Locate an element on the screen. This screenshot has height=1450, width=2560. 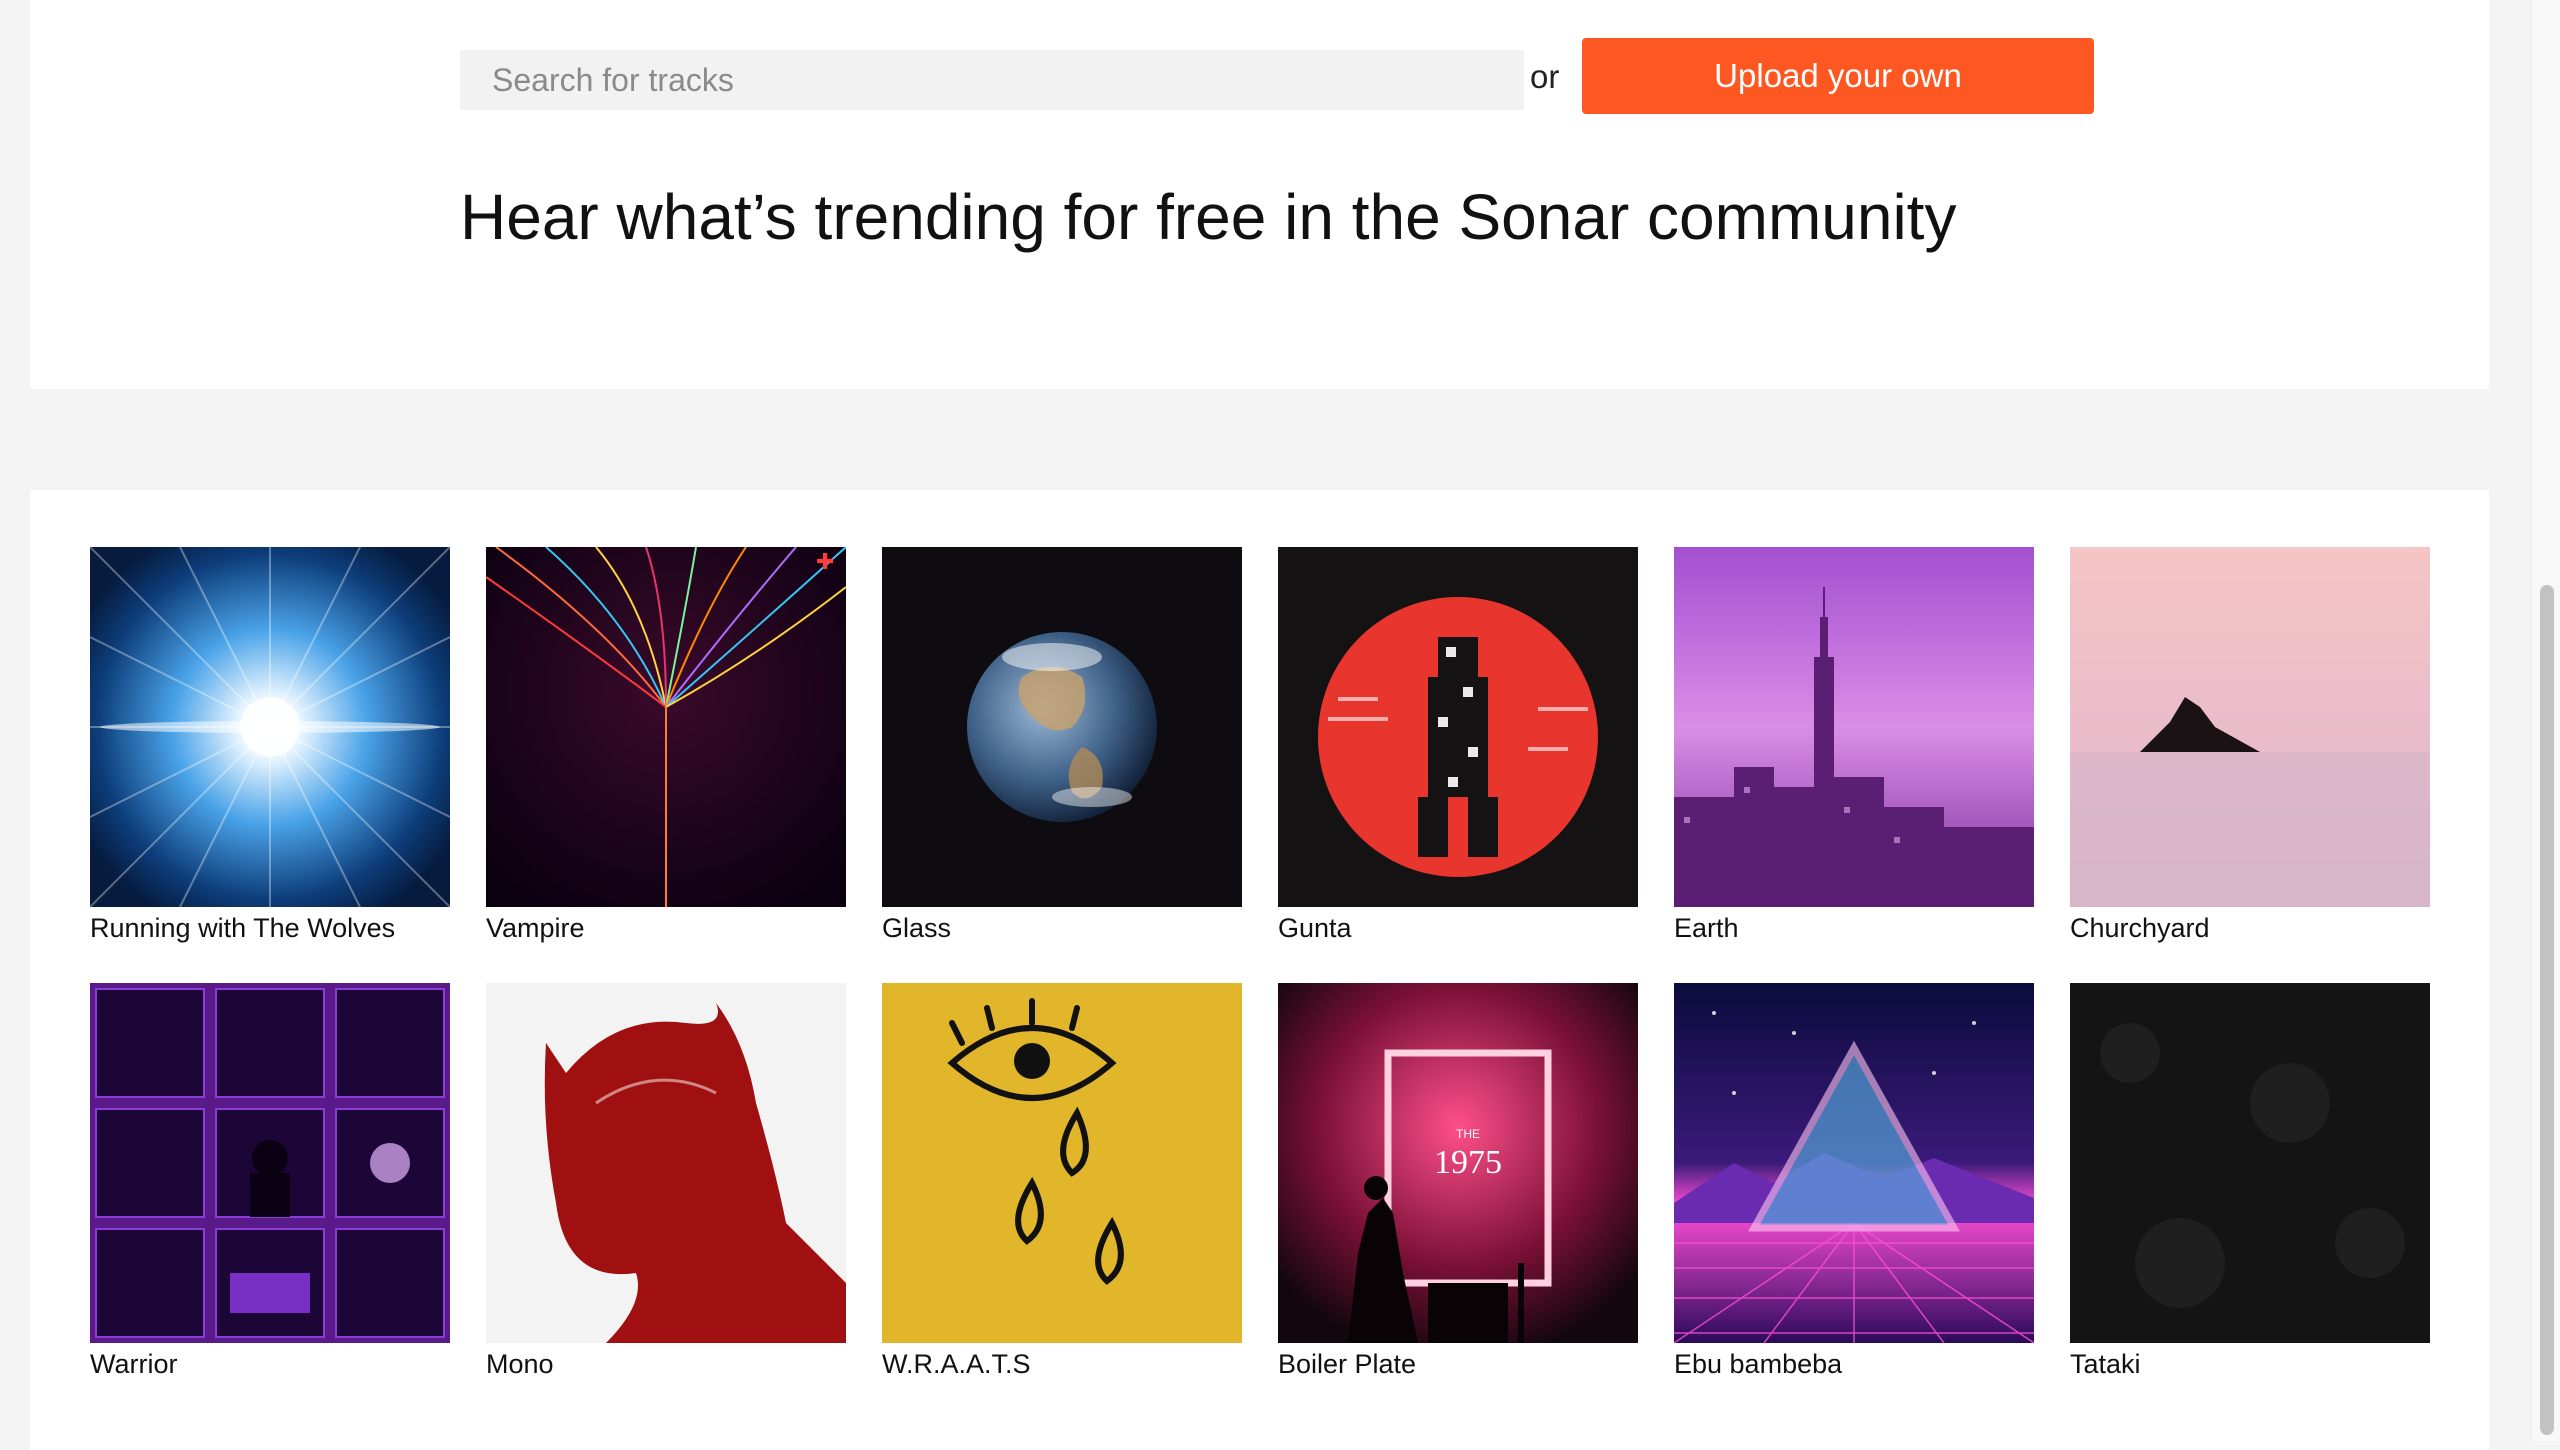
track-card: Glass is located at coordinates (1062, 747).